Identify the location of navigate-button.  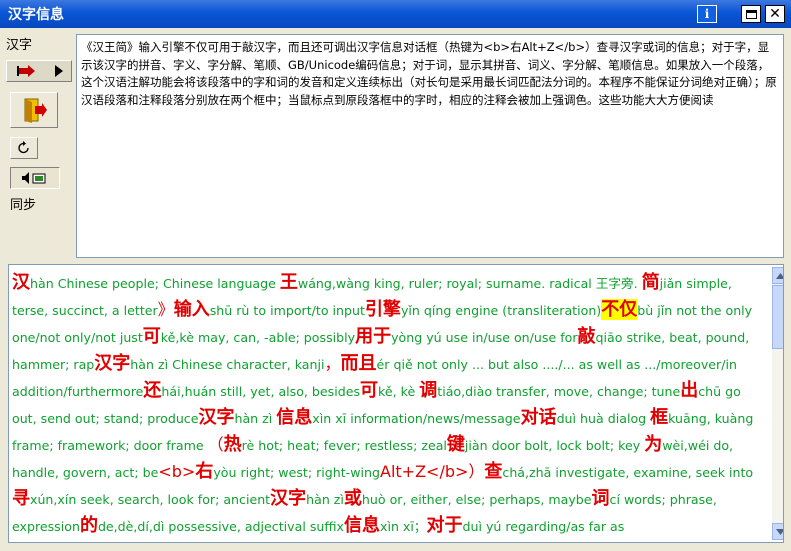
(39, 71).